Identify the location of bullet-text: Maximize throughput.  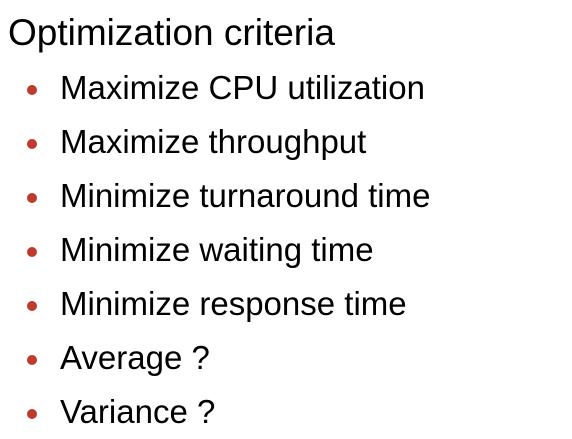
(213, 141).